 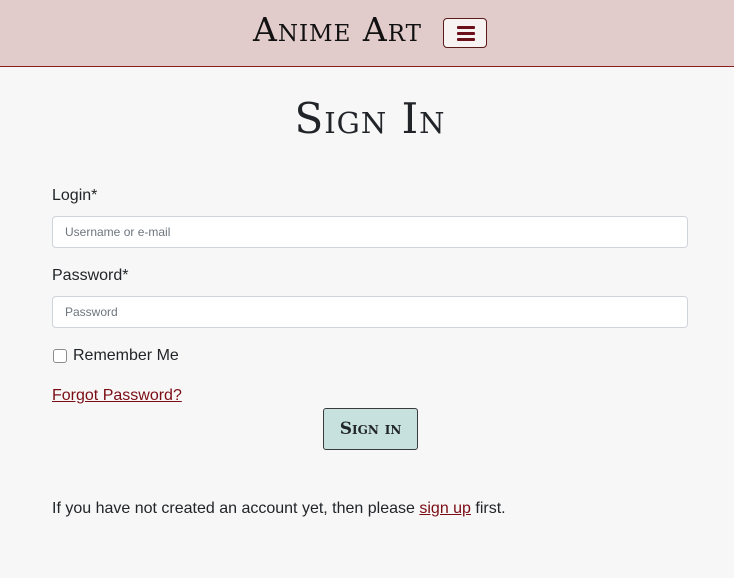 I want to click on signup-prompt-suffix: first., so click(x=488, y=508).